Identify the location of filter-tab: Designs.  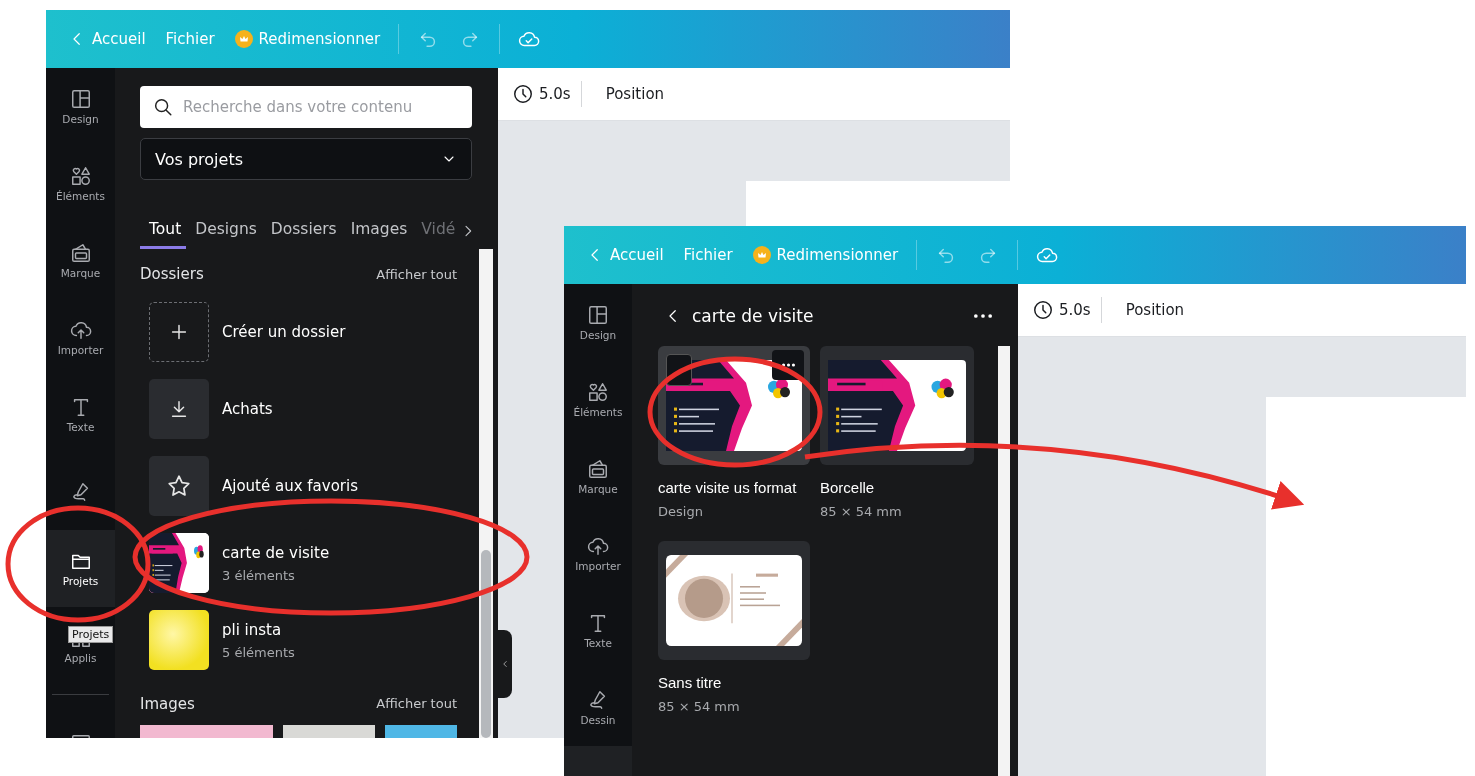
(224, 231).